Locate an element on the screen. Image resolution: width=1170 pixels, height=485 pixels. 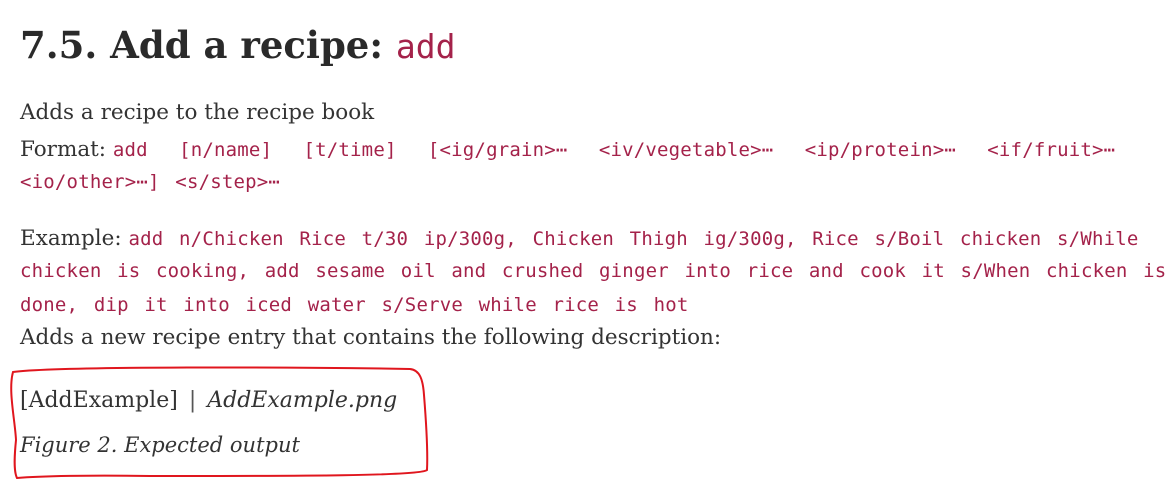
command-description: Adds a recipe to the recipe book is located at coordinates (197, 112).